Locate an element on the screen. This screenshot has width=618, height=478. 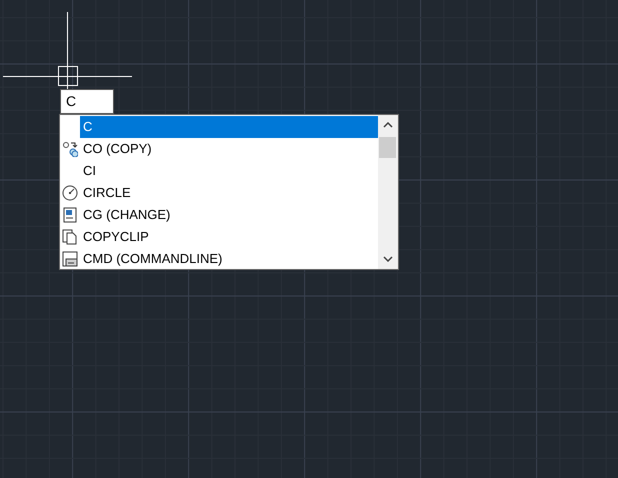
circle-icon is located at coordinates (70, 193).